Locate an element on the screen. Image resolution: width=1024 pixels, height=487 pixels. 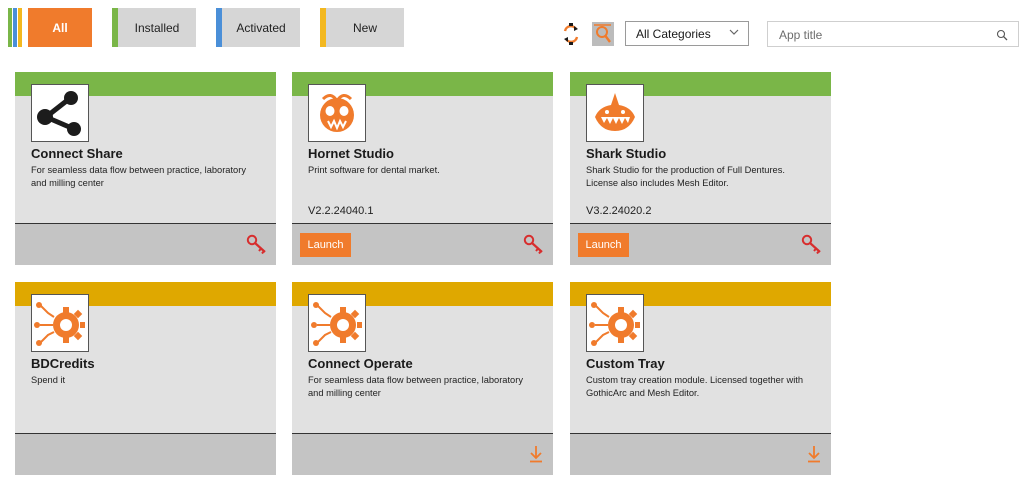
tab-new: New is located at coordinates (362, 27).